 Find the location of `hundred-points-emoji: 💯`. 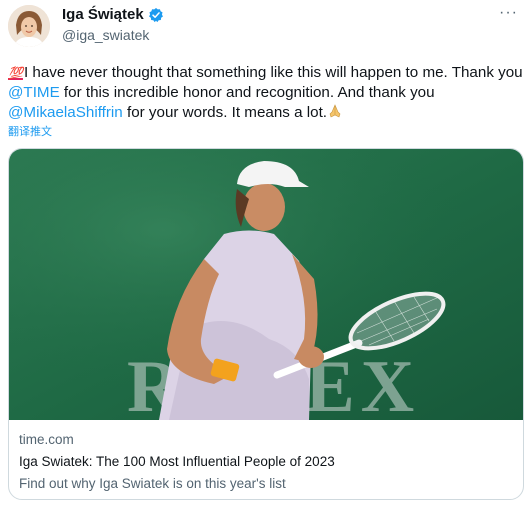

hundred-points-emoji: 💯 is located at coordinates (15, 73).